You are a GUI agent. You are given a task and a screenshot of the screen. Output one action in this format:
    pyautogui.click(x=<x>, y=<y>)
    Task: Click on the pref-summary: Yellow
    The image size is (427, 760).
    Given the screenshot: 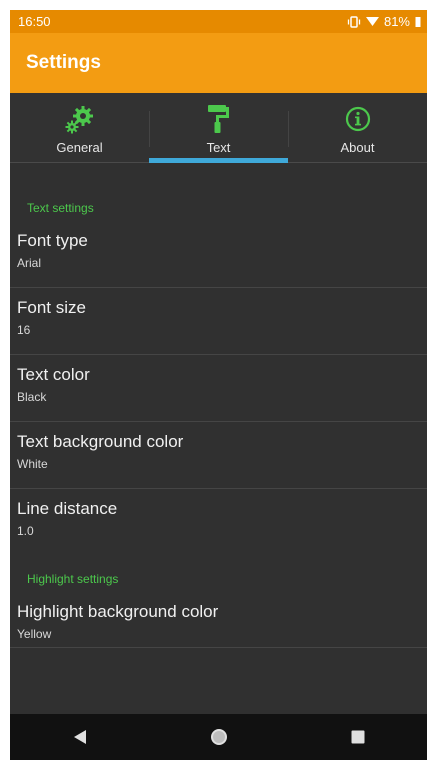 What is the action you would take?
    pyautogui.click(x=34, y=634)
    